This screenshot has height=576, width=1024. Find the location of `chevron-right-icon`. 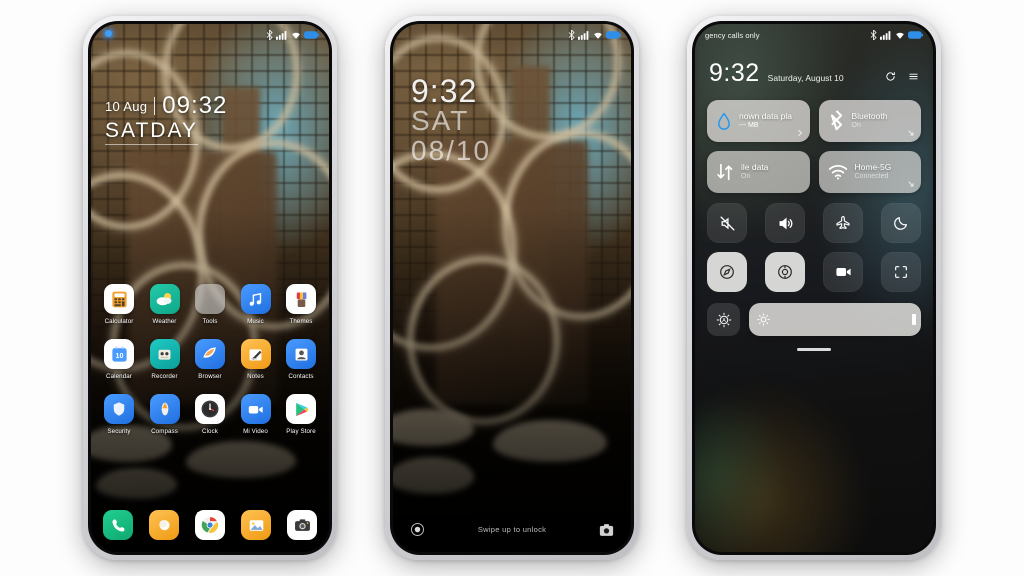

chevron-right-icon is located at coordinates (800, 133).